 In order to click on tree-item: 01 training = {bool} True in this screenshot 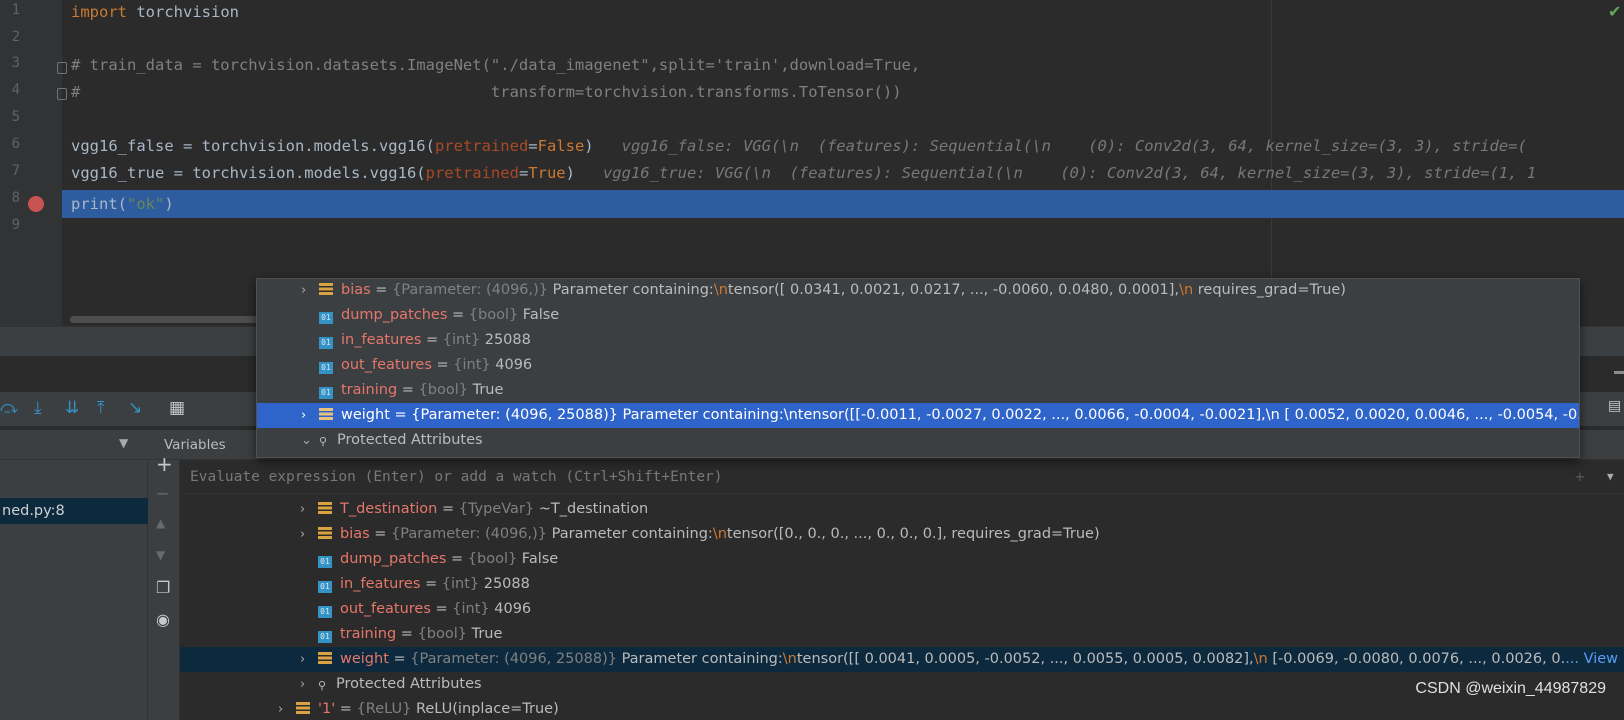, I will do `click(410, 634)`.